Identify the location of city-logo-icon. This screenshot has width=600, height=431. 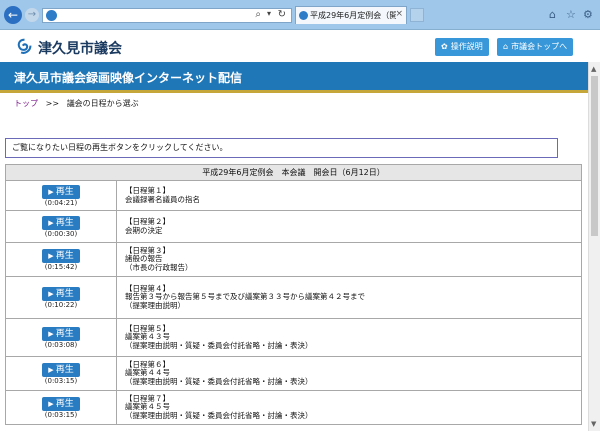
(24, 46).